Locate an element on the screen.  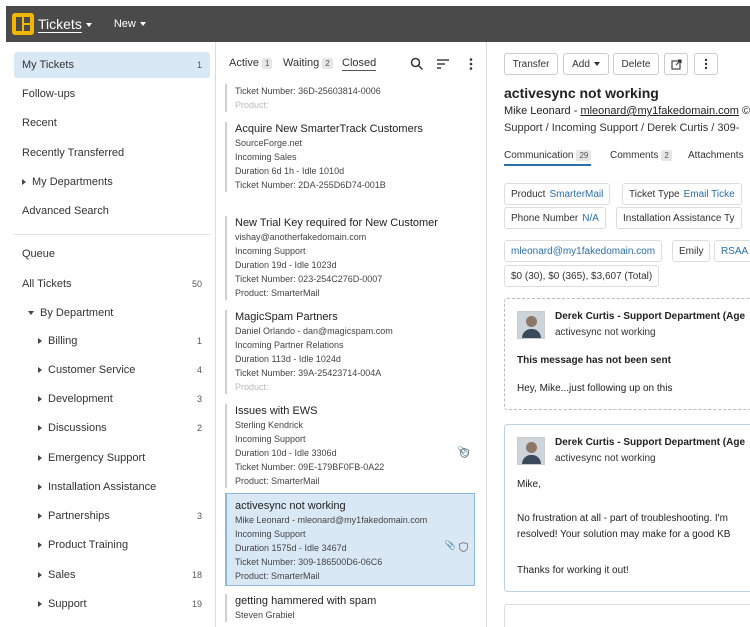
transfer-button-label: Transfer is located at coordinates (531, 64).